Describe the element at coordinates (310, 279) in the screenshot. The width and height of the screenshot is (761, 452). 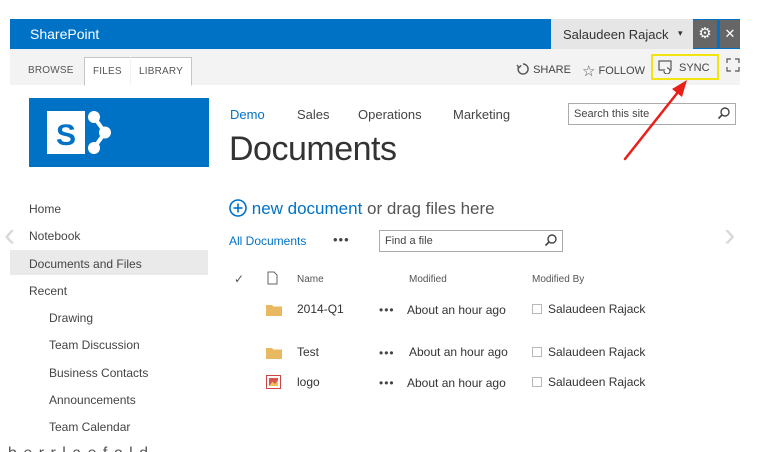
I see `column-header-name: Name` at that location.